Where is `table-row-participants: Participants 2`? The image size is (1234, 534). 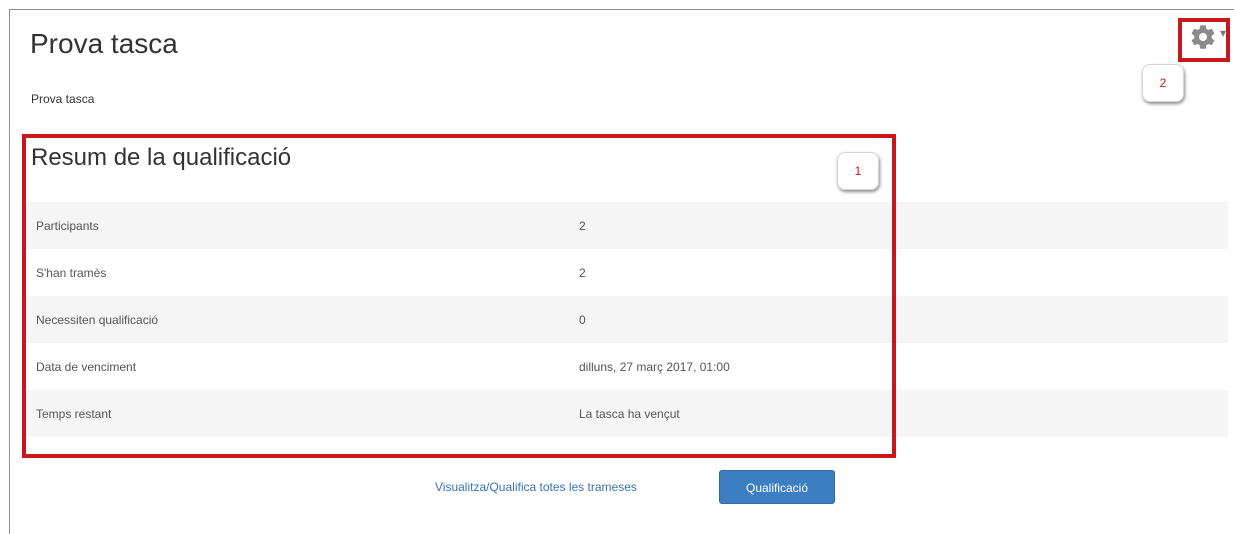 table-row-participants: Participants 2 is located at coordinates (627, 225).